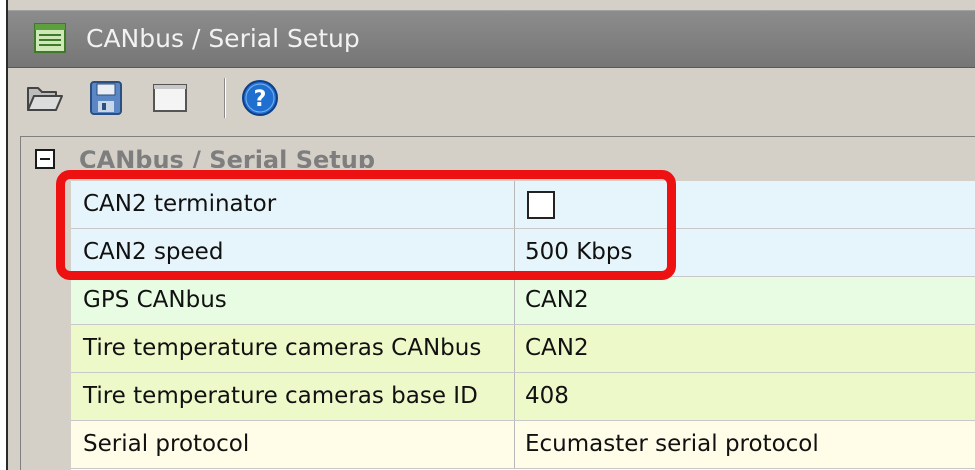 The image size is (975, 470). What do you see at coordinates (44, 98) in the screenshot?
I see `open-folder-icon` at bounding box center [44, 98].